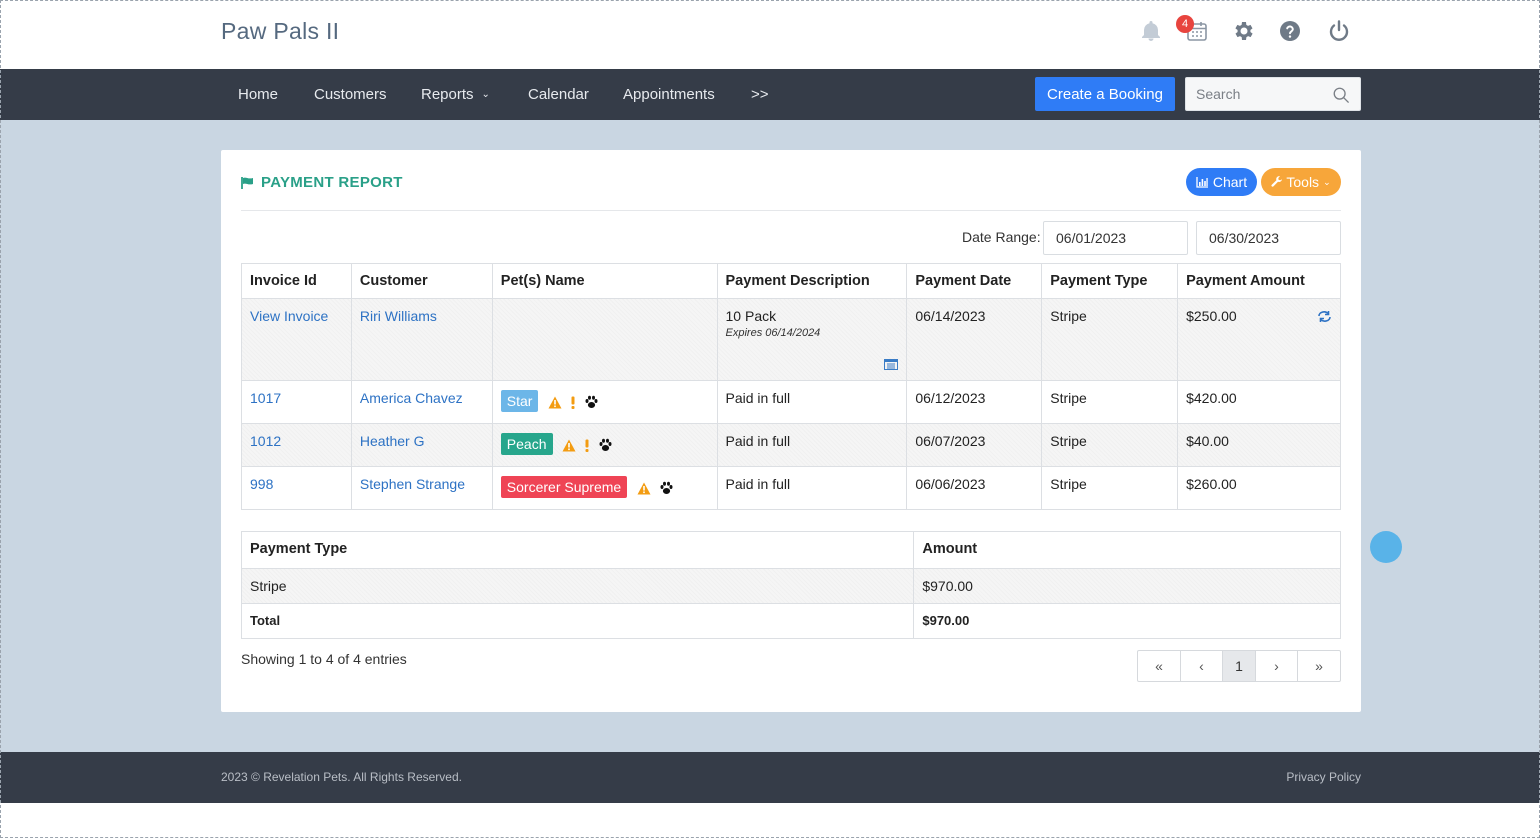 Image resolution: width=1540 pixels, height=838 pixels. I want to click on nav-home: Home, so click(258, 94).